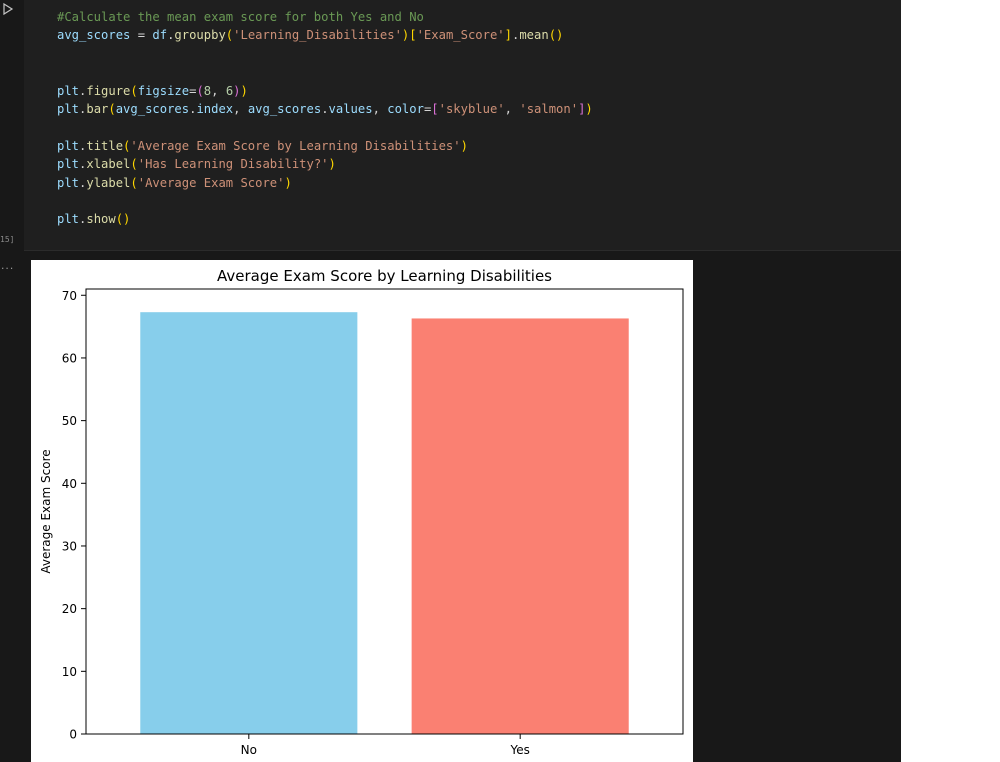 This screenshot has height=762, width=1000. What do you see at coordinates (405, 108) in the screenshot?
I see `code-token: color` at bounding box center [405, 108].